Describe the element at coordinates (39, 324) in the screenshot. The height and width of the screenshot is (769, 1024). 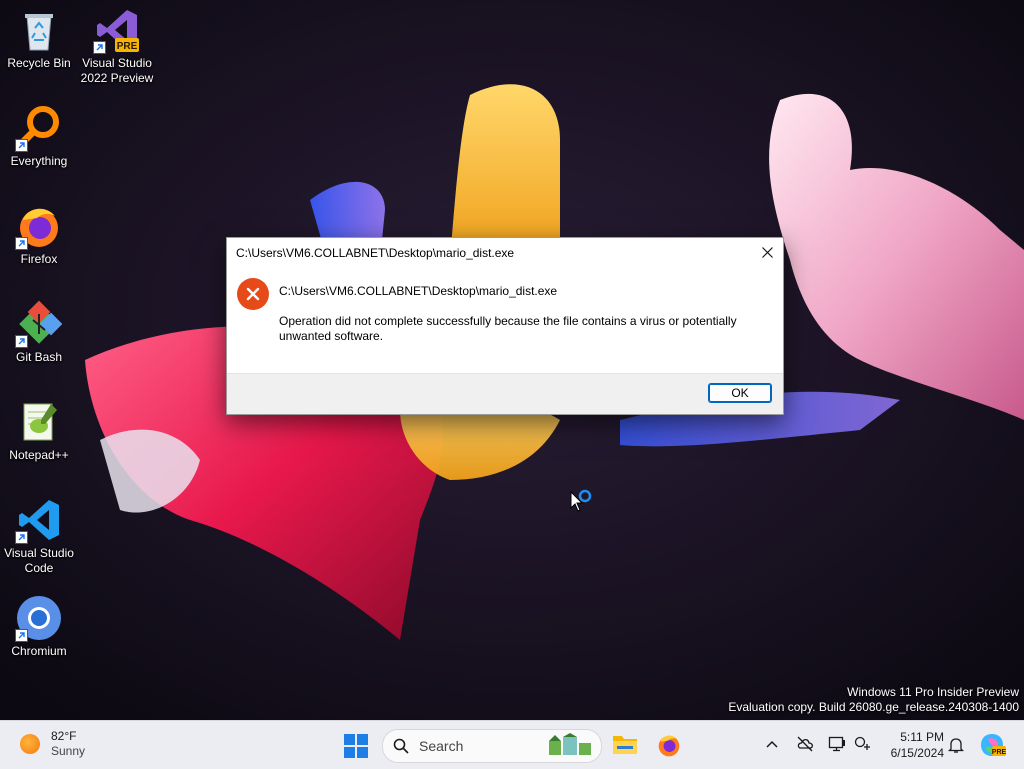
I see `git-bash-icon` at that location.